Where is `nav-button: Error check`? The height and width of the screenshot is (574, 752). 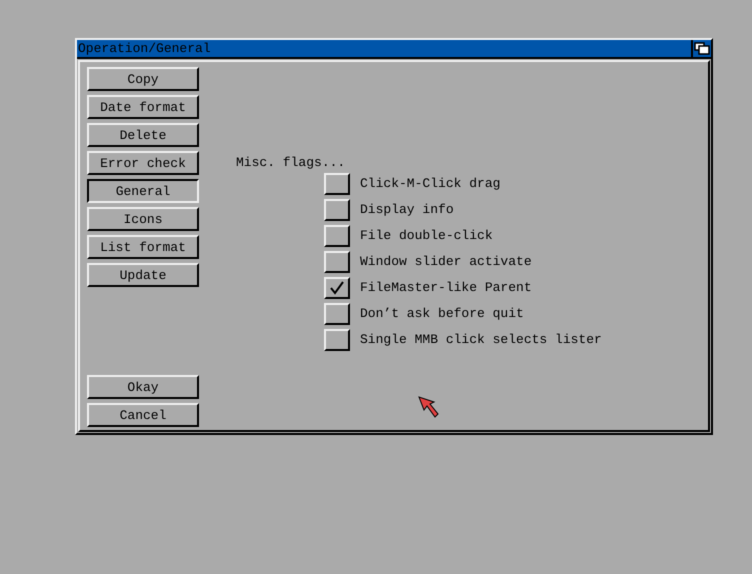
nav-button: Error check is located at coordinates (143, 163).